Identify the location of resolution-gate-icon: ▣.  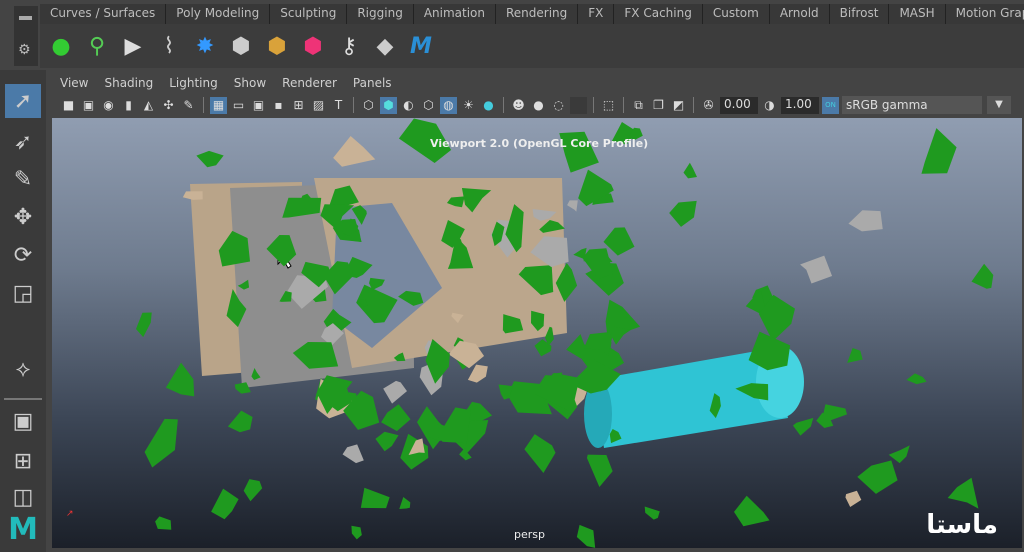
(258, 105).